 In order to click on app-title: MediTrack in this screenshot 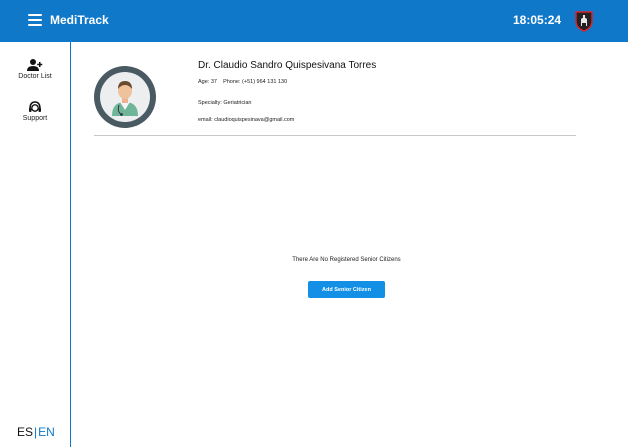, I will do `click(79, 20)`.